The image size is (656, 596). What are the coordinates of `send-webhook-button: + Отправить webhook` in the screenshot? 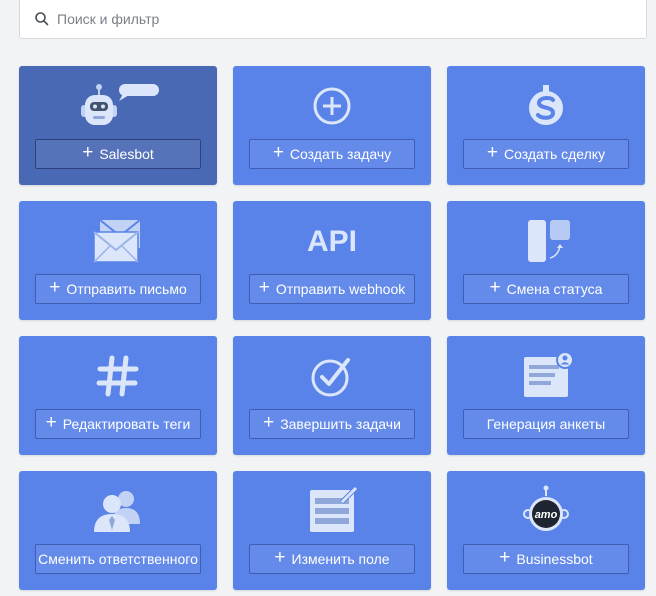 It's located at (332, 289).